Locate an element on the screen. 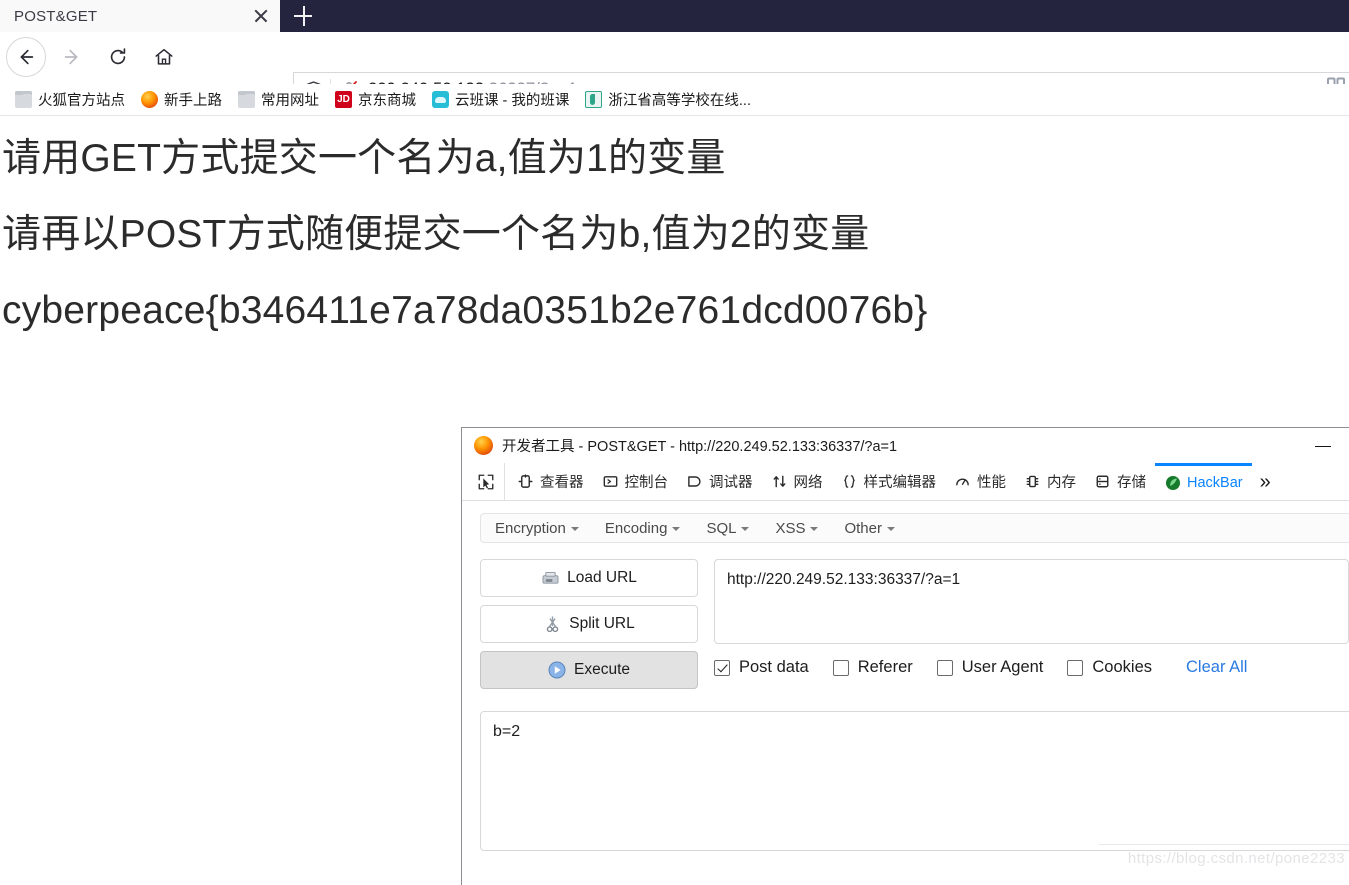 The image size is (1349, 885). arrow-right-icon is located at coordinates (71, 57).